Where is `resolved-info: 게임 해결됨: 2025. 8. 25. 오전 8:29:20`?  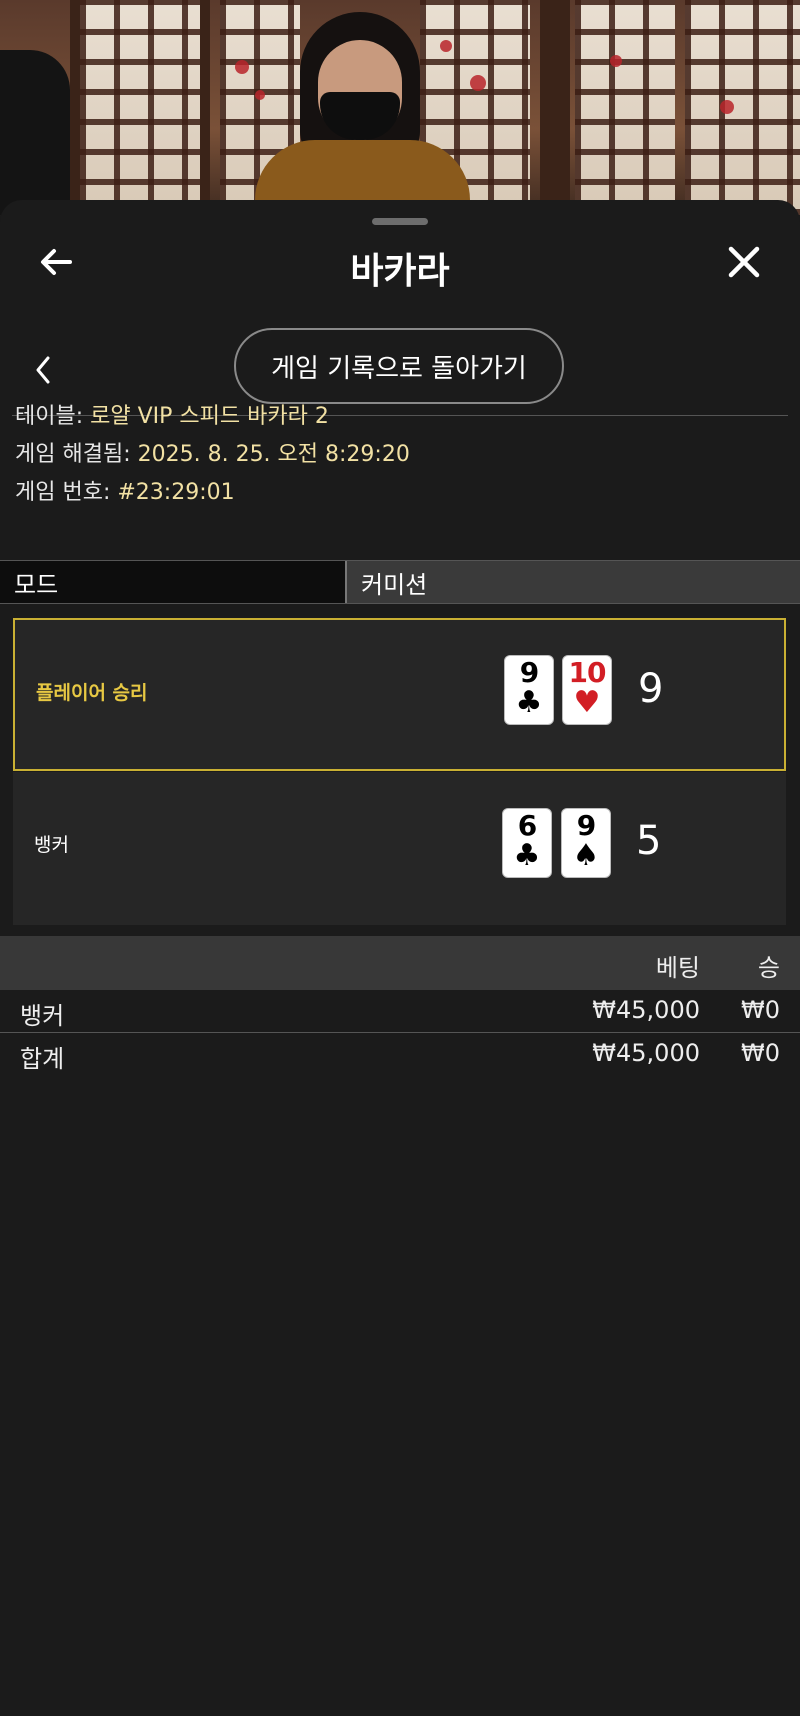
resolved-info: 게임 해결됨: 2025. 8. 25. 오전 8:29:20 is located at coordinates (212, 452).